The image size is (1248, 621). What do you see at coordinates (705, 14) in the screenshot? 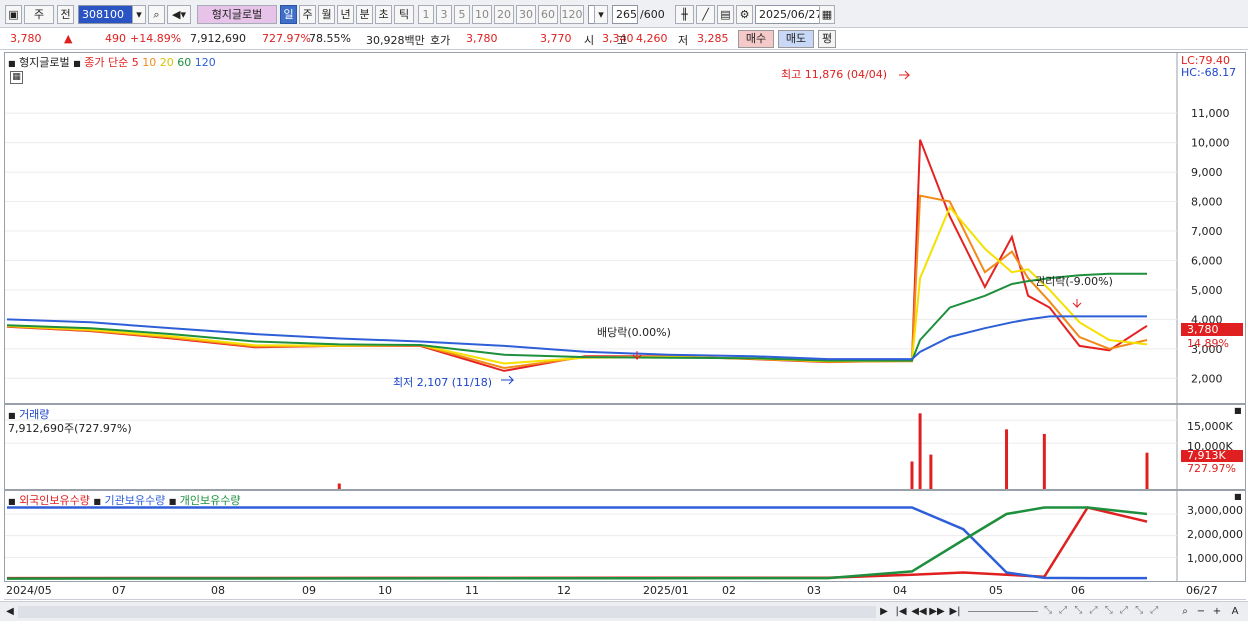
I see `draw-line-icon: ╱` at bounding box center [705, 14].